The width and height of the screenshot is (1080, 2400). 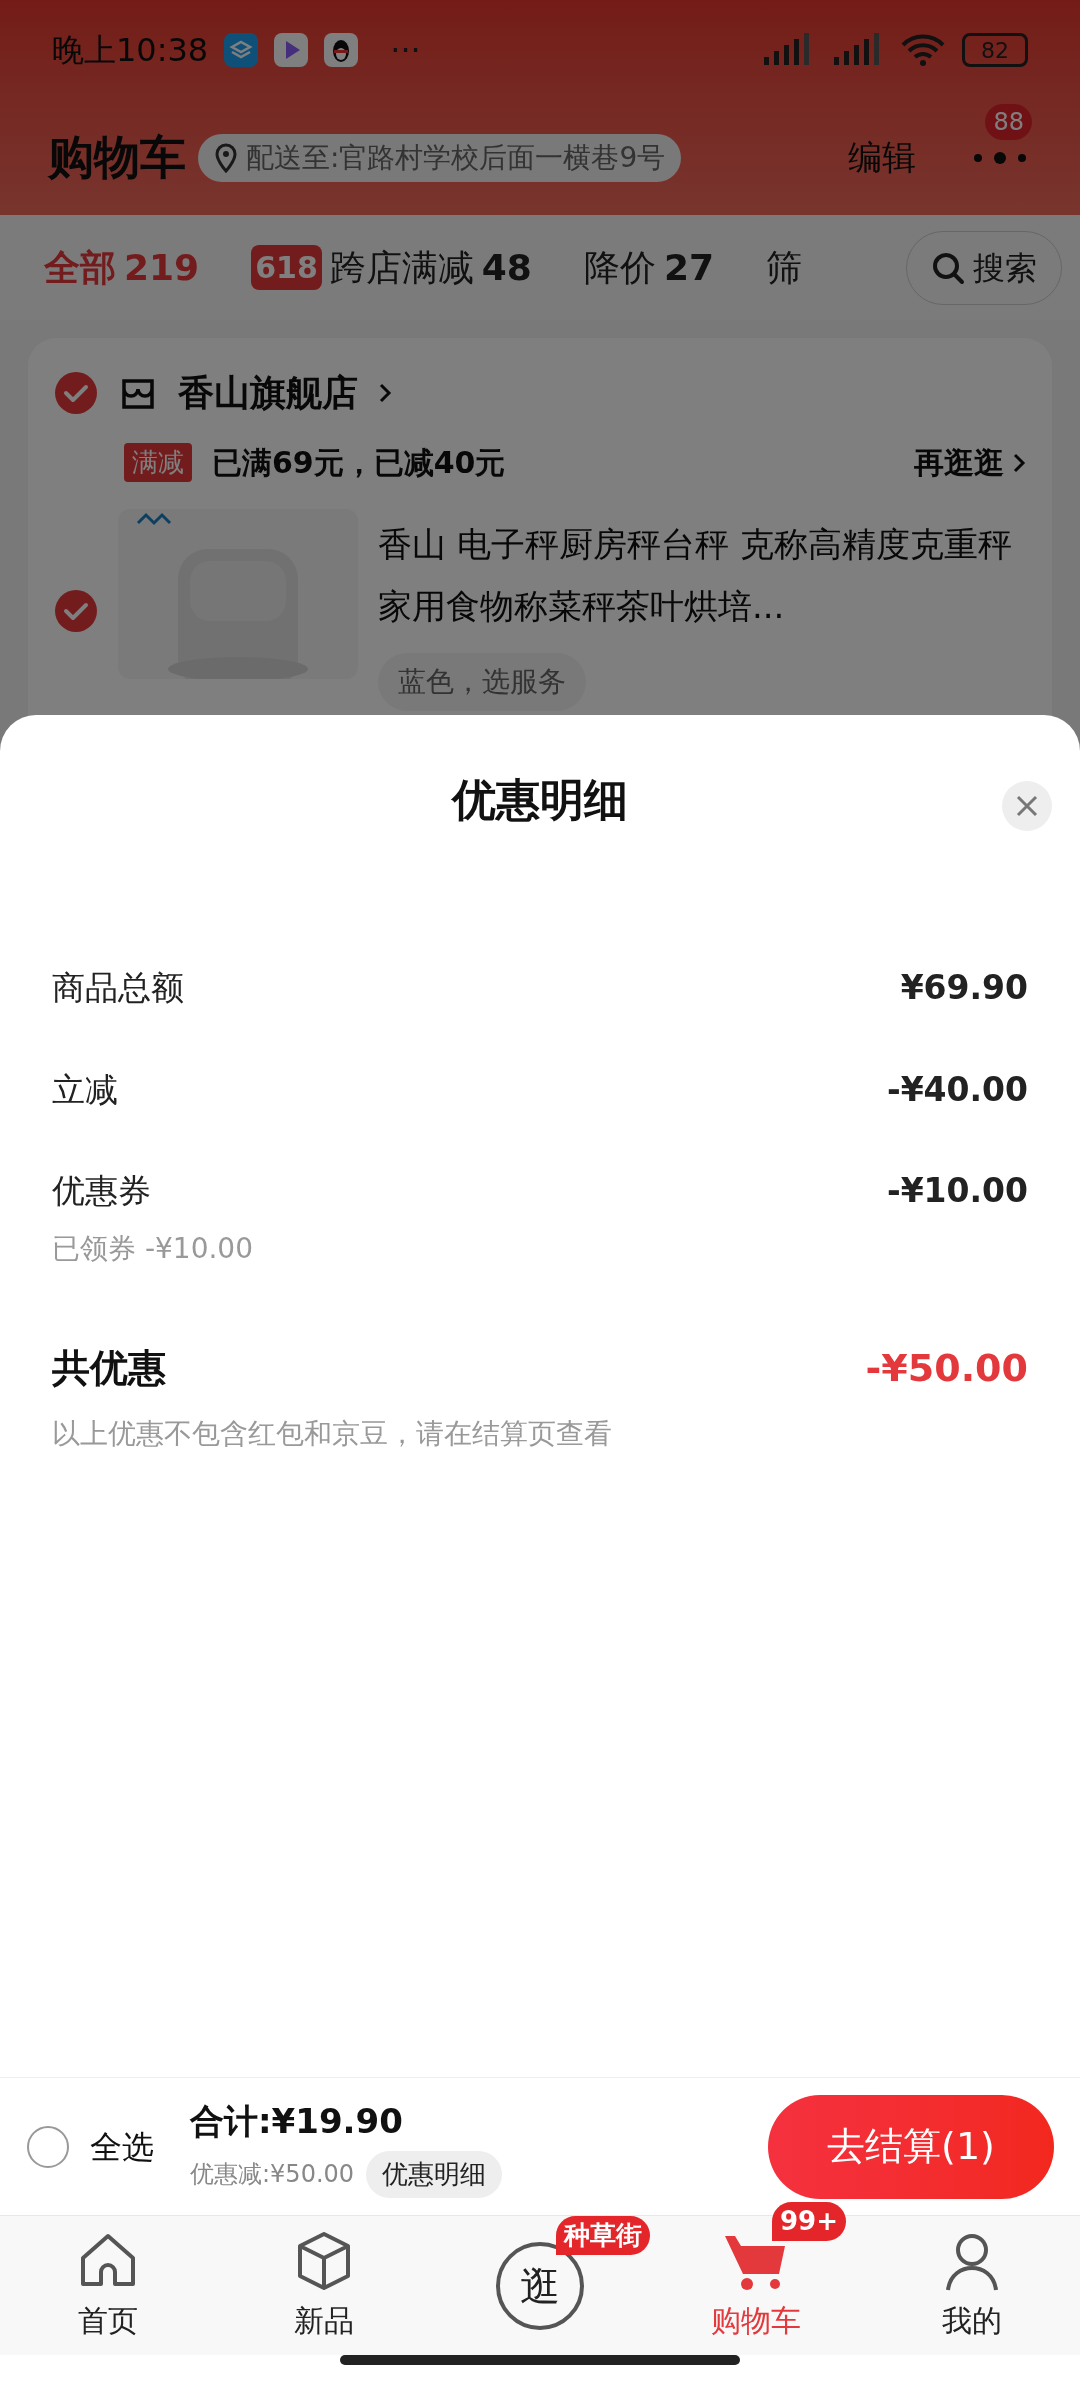 What do you see at coordinates (297, 2121) in the screenshot?
I see `total-price: 合计:¥19.90` at bounding box center [297, 2121].